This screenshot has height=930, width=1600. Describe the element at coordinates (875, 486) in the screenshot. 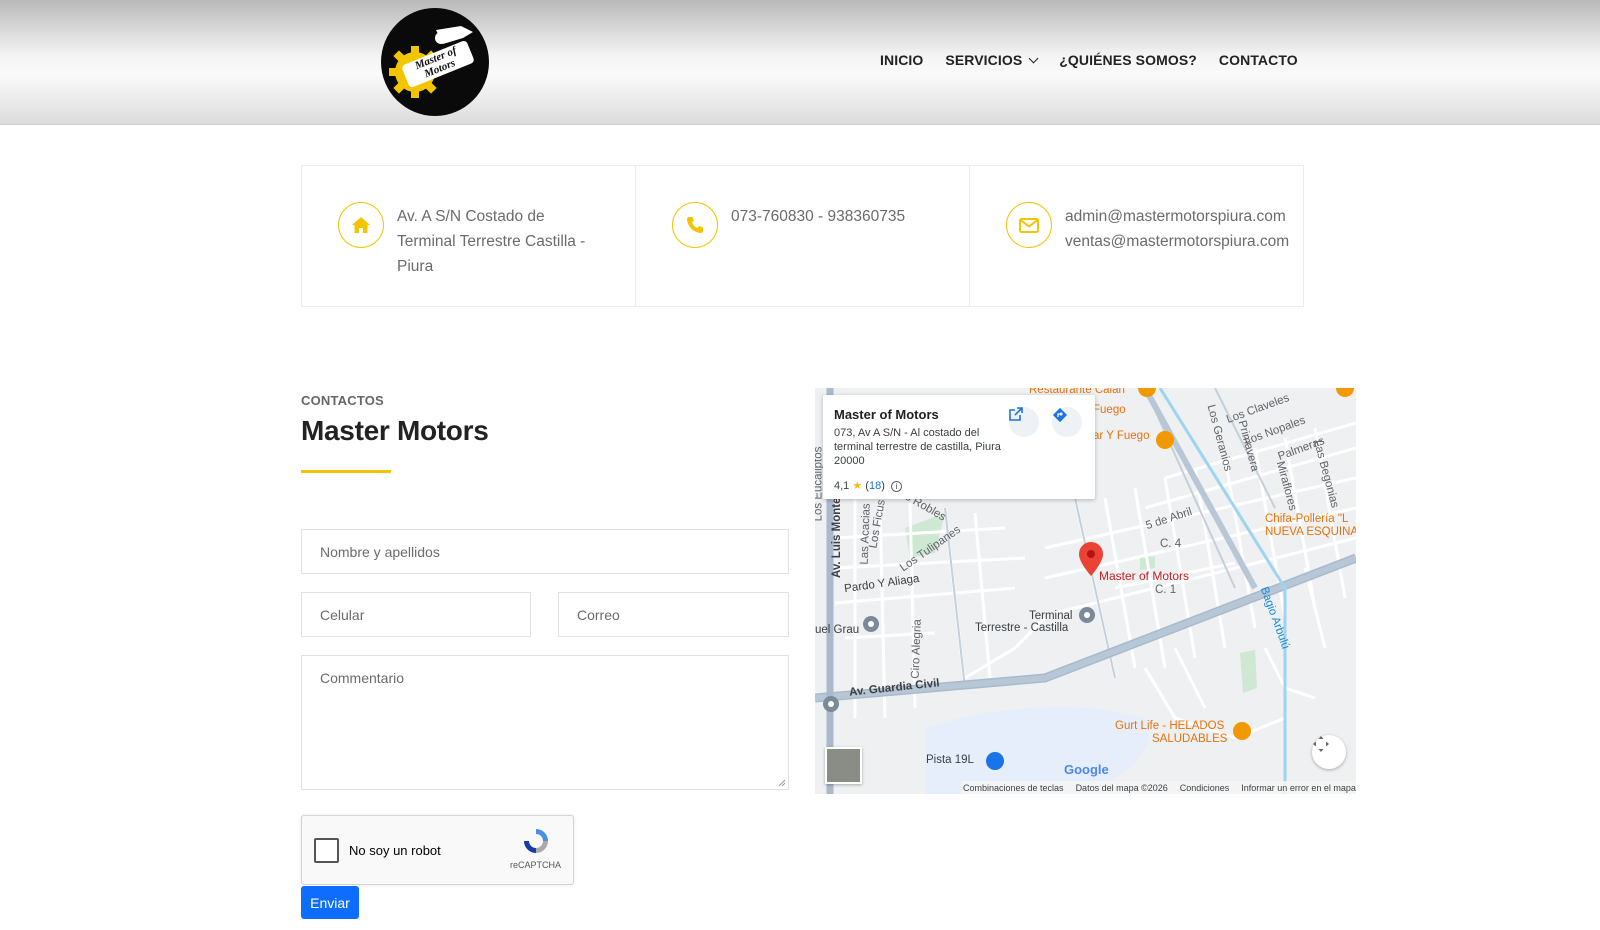

I see `reviews-count: 18` at that location.